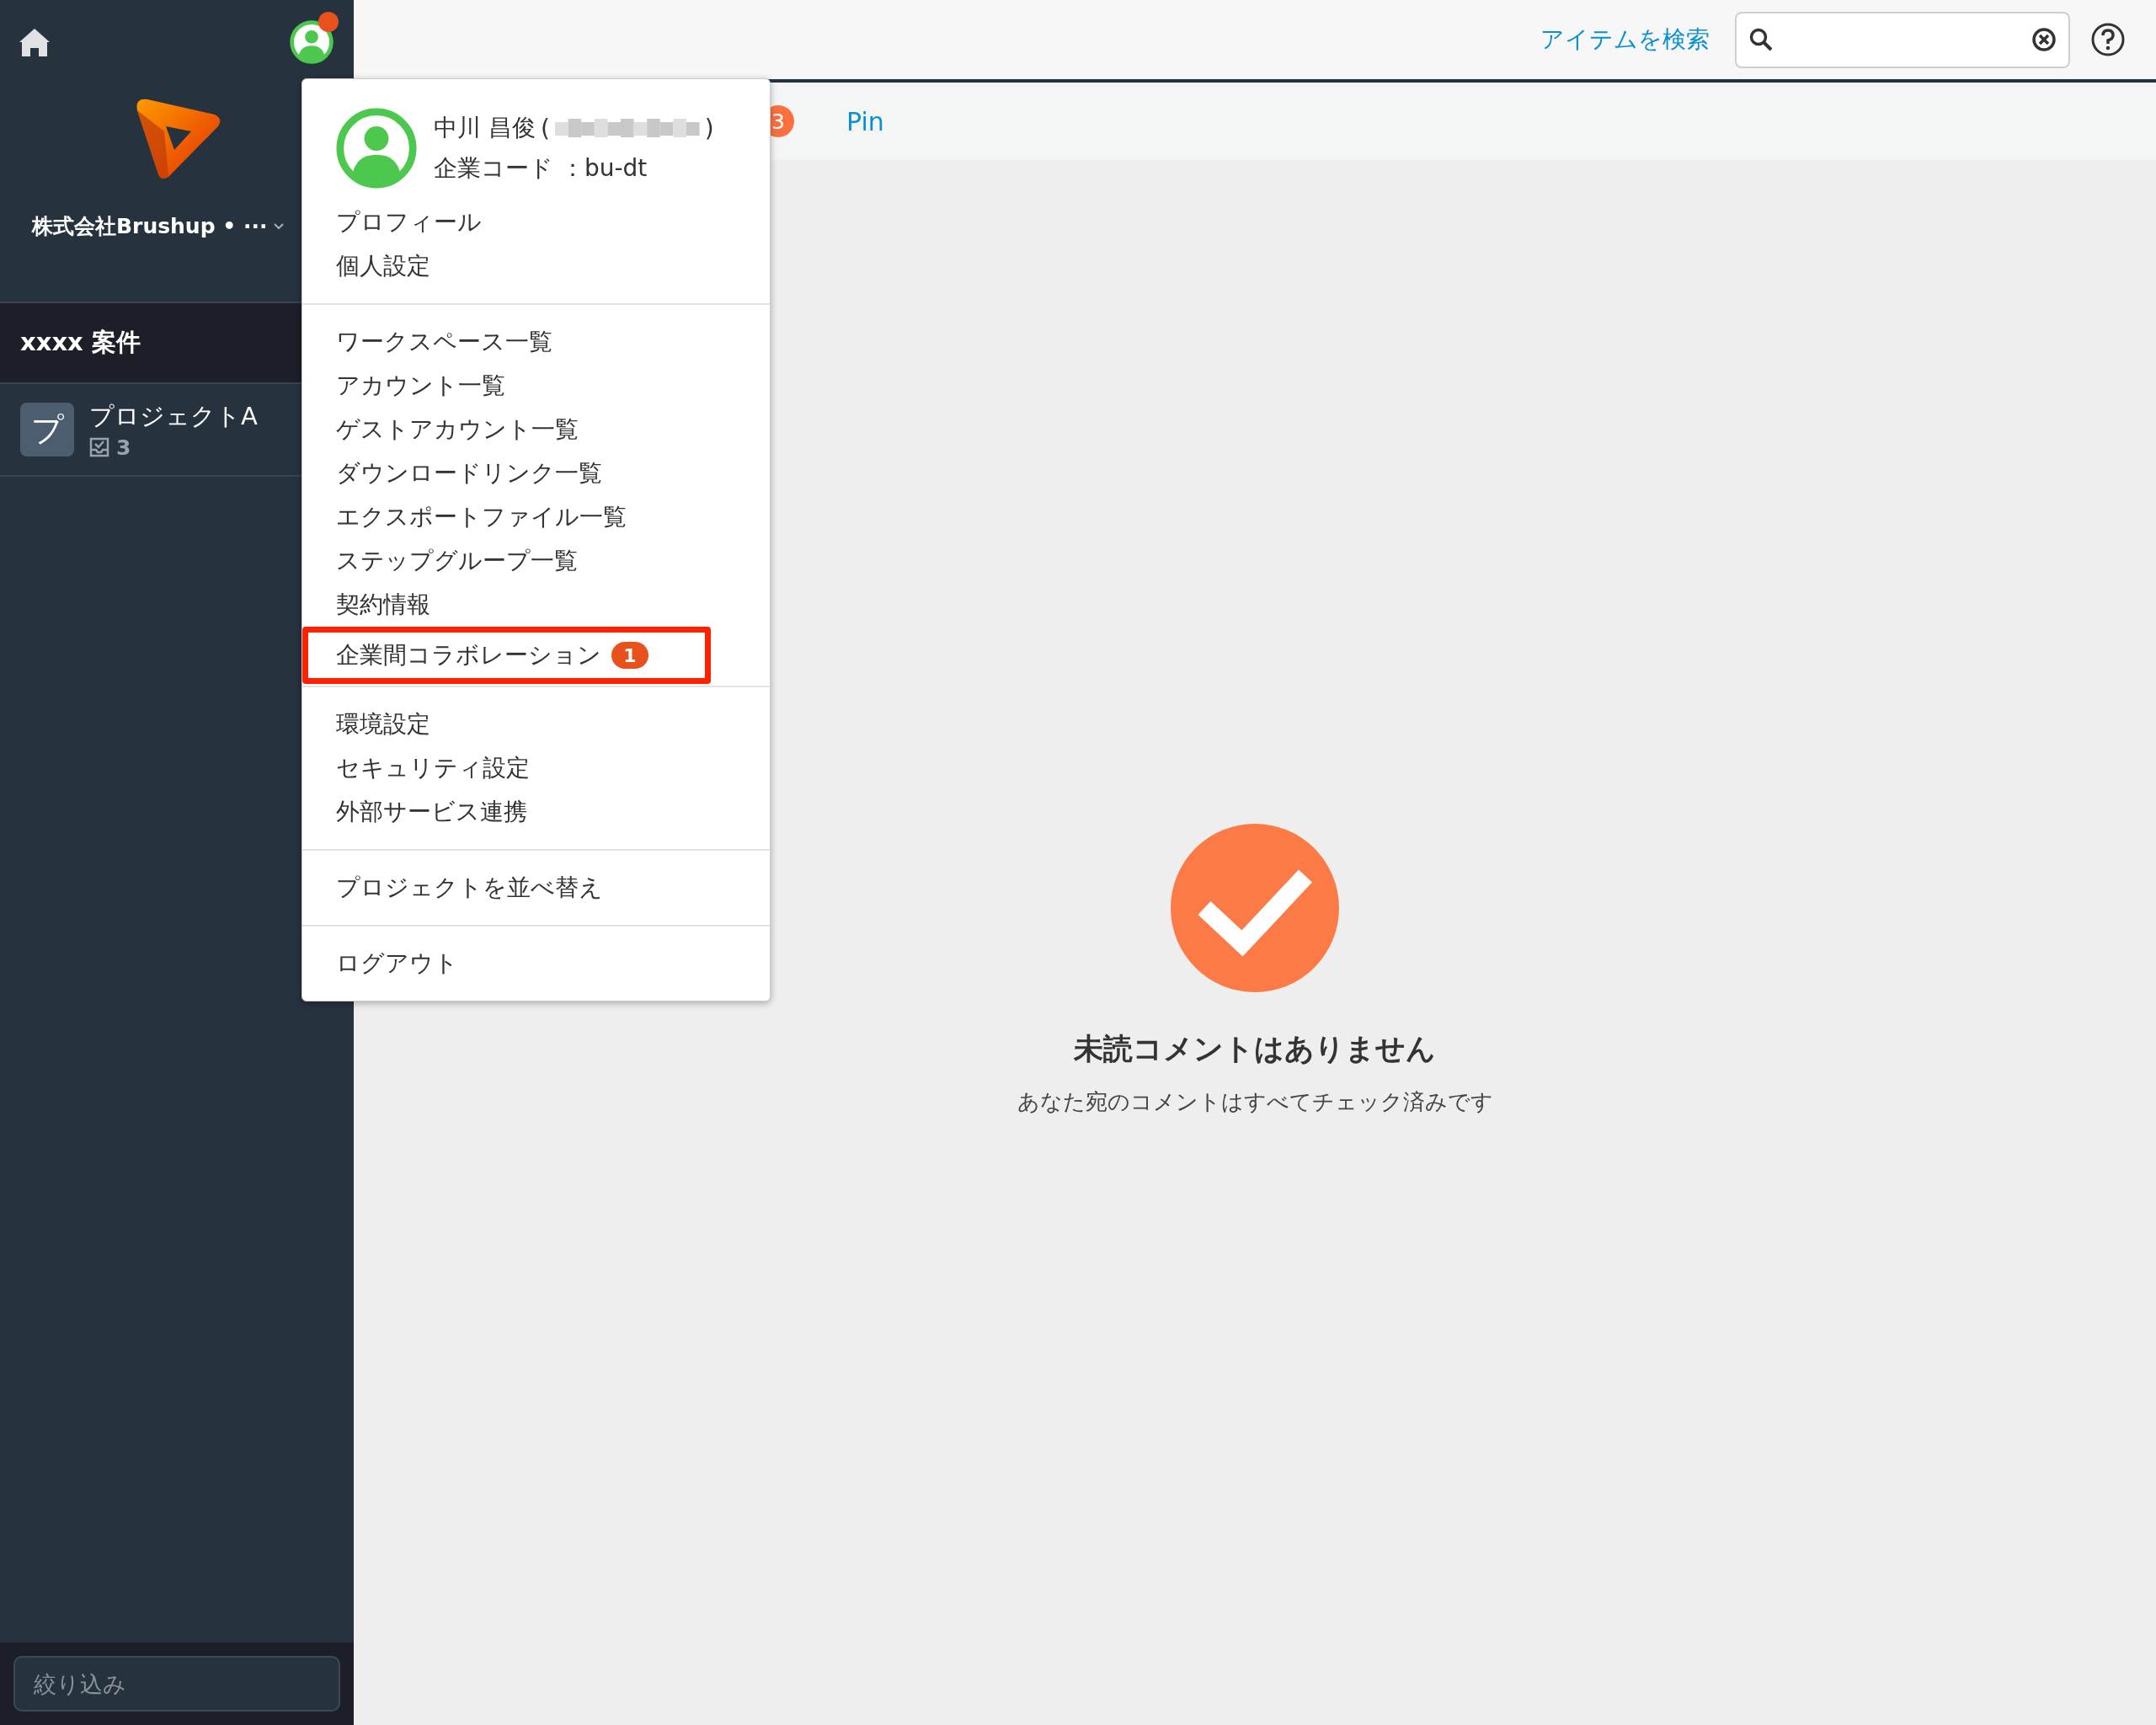 The height and width of the screenshot is (1725, 2156). I want to click on notification-dot, so click(328, 22).